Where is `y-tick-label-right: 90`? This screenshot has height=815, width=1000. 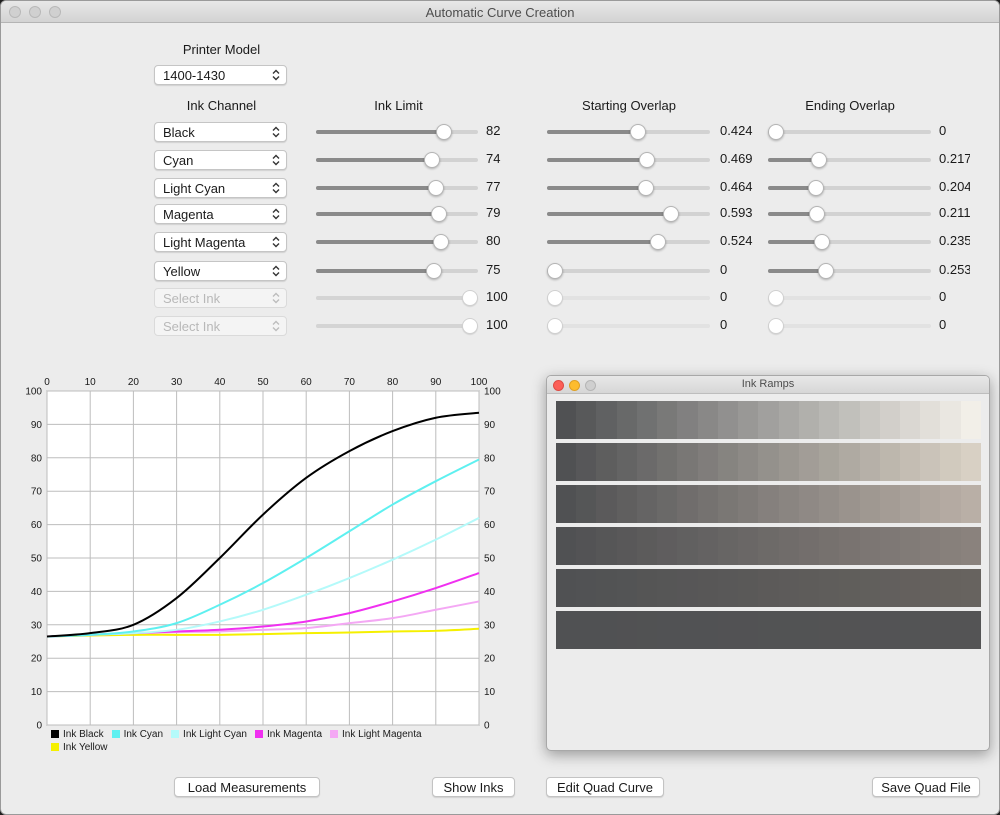 y-tick-label-right: 90 is located at coordinates (490, 425).